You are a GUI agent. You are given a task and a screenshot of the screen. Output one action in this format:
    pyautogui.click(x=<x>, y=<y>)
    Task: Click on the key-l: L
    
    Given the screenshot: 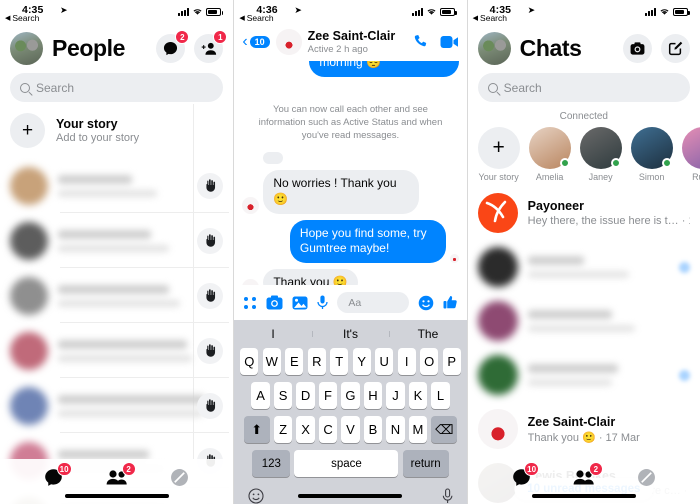 What is the action you would take?
    pyautogui.click(x=440, y=395)
    